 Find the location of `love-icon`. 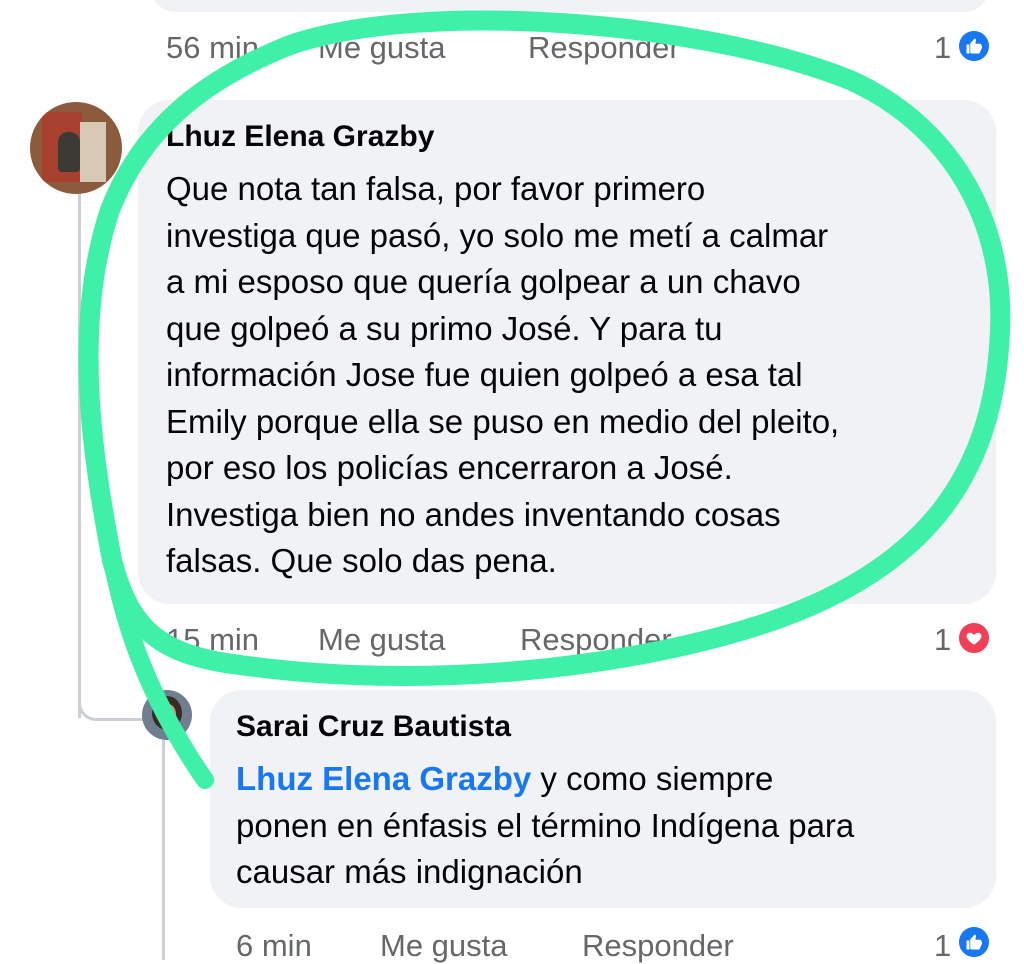

love-icon is located at coordinates (974, 638).